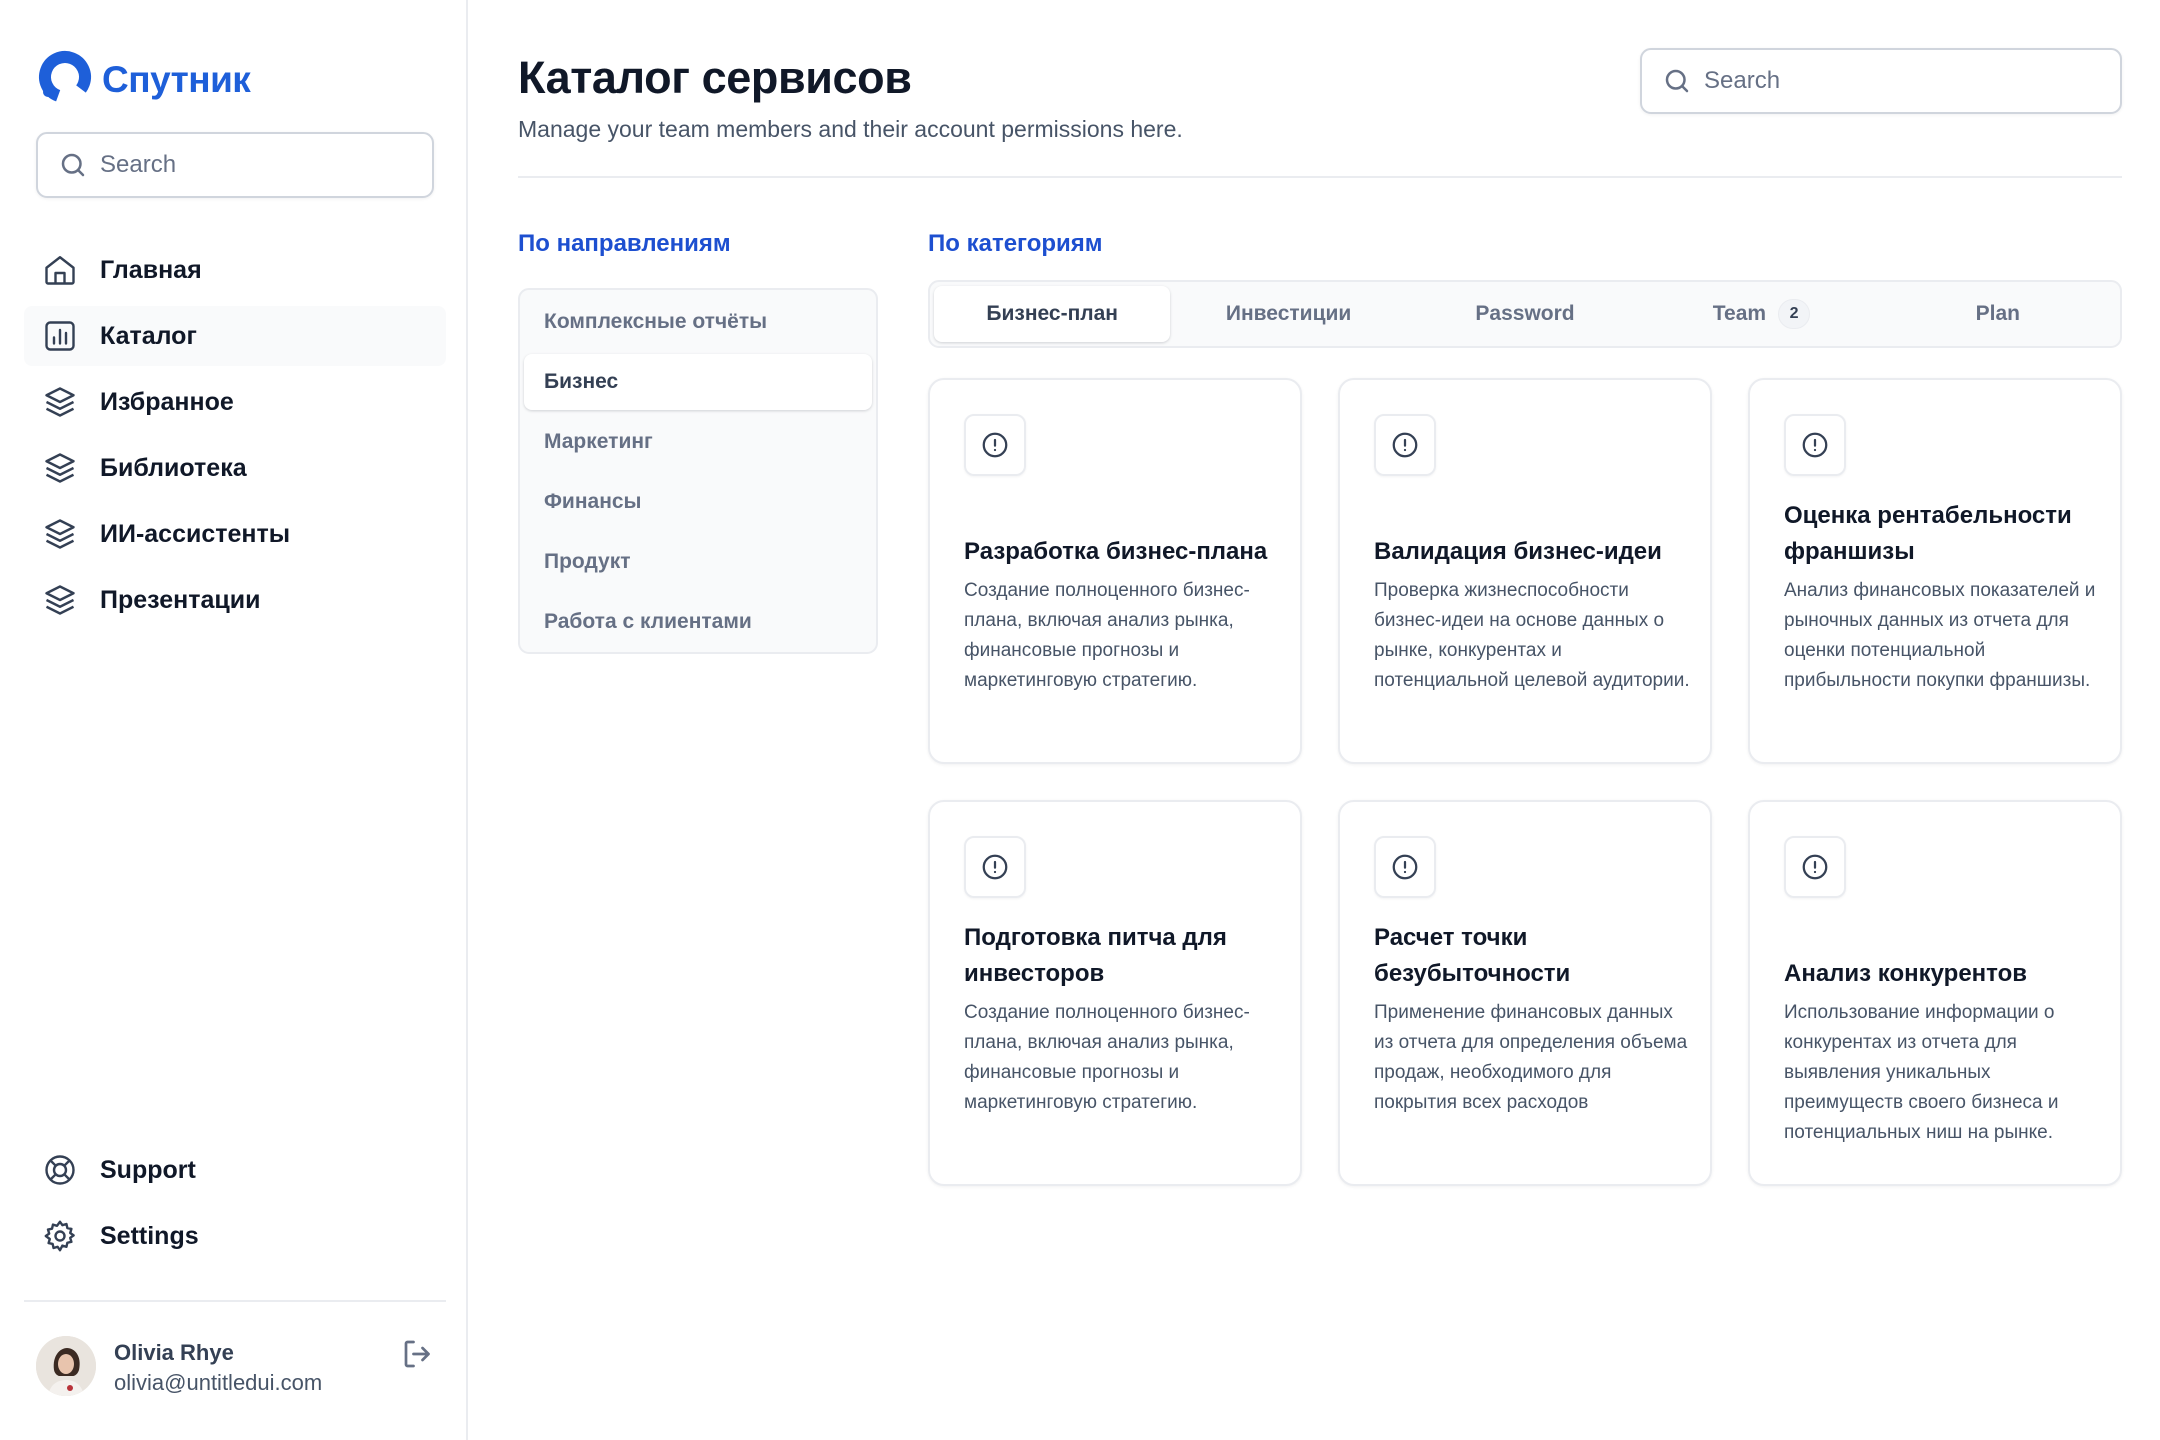  I want to click on categories-title: По категориям, so click(1015, 243).